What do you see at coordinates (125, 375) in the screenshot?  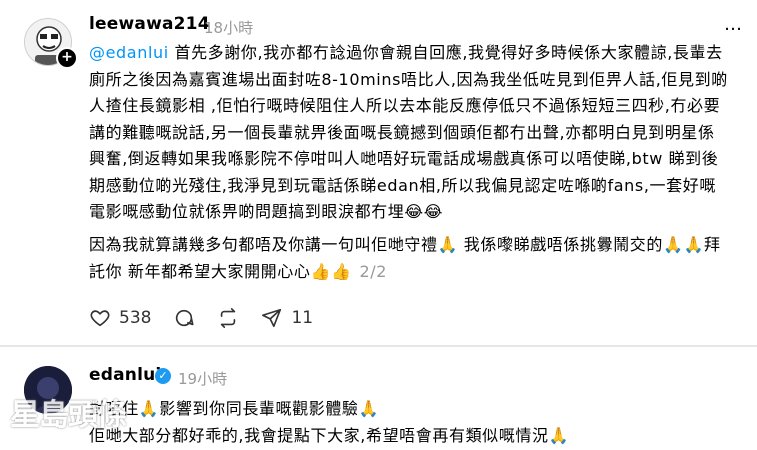 I see `username: edanlui` at bounding box center [125, 375].